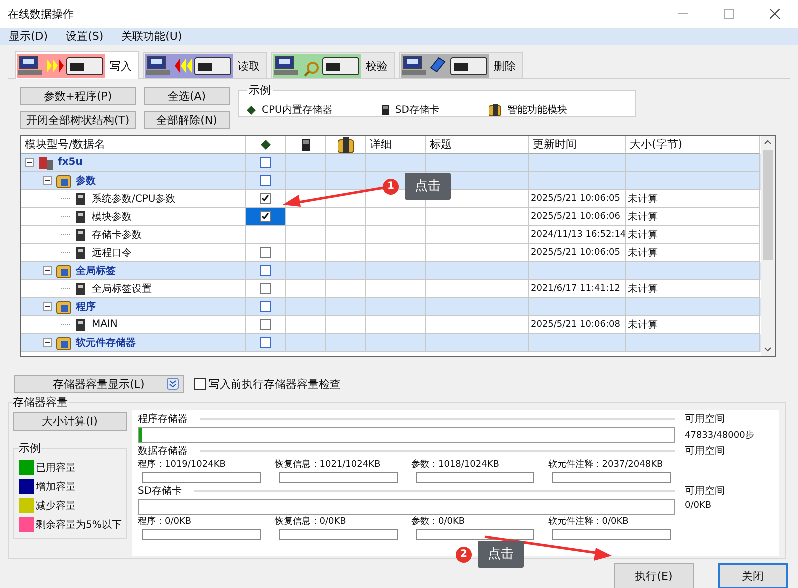 This screenshot has height=588, width=798. I want to click on tree-item: 模块参数, so click(133, 217).